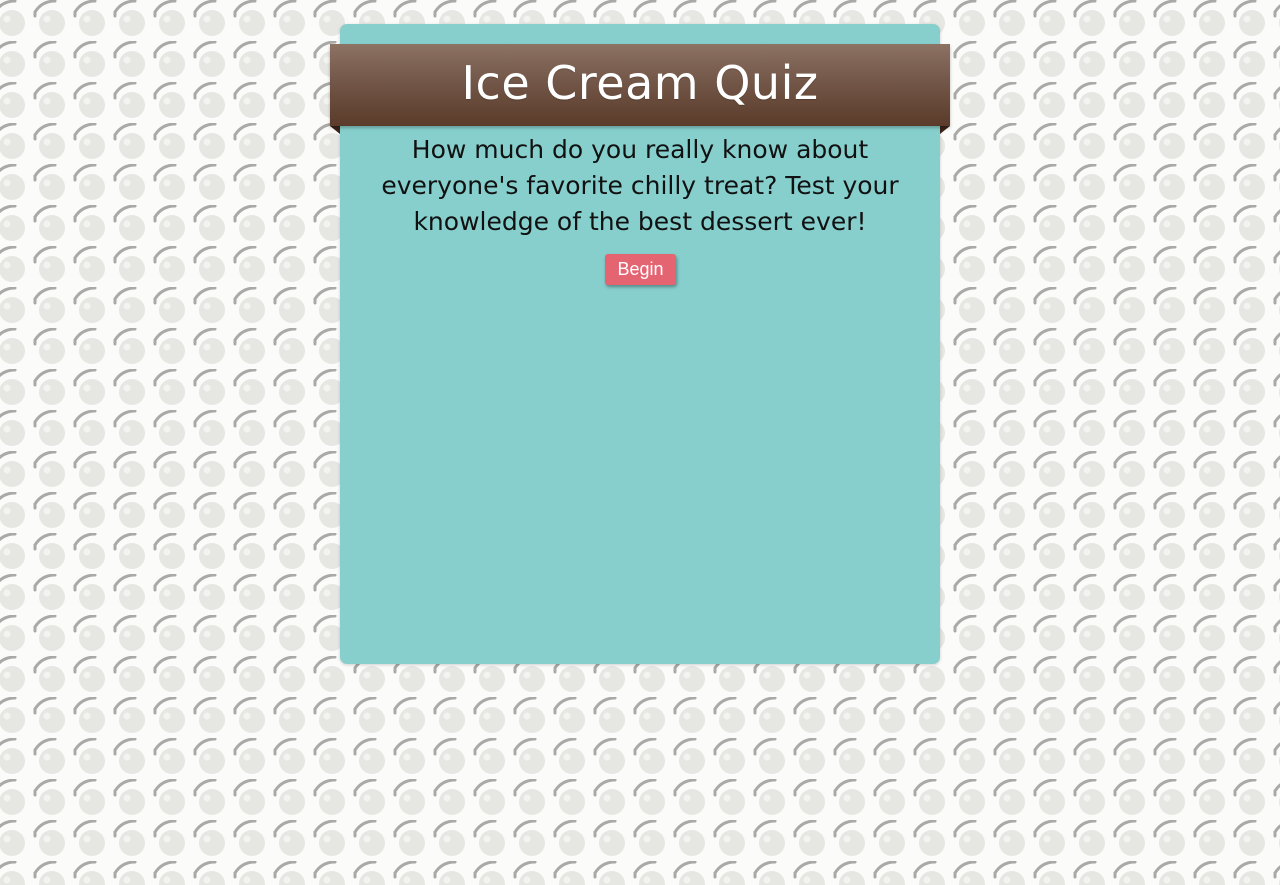 This screenshot has height=885, width=1280. I want to click on begin-button: Begin, so click(640, 269).